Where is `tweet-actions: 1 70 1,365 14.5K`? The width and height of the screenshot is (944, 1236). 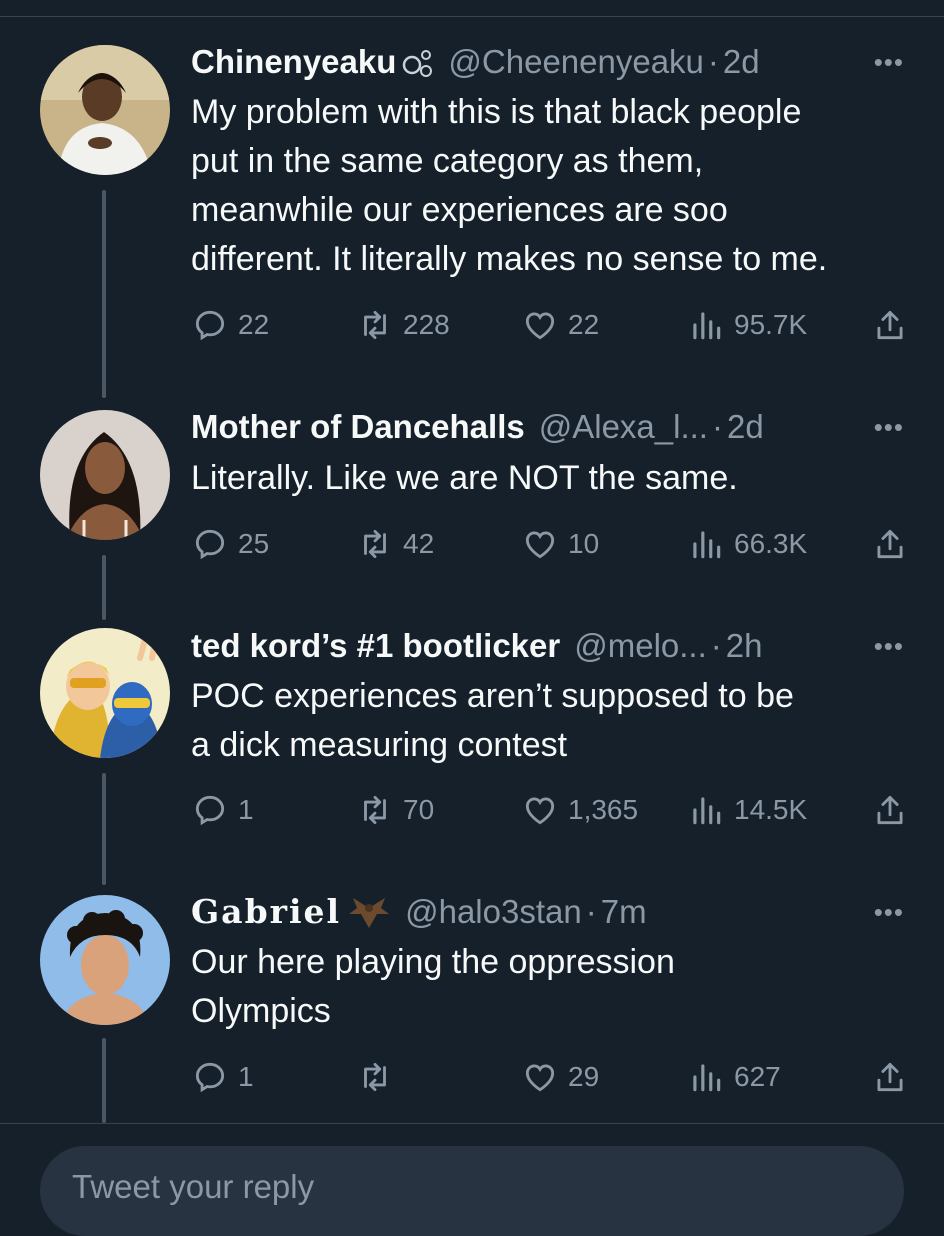
tweet-actions: 1 70 1,365 14.5K is located at coordinates (551, 810).